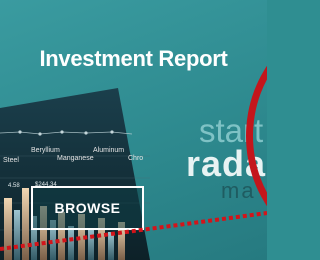  What do you see at coordinates (14, 186) in the screenshot?
I see `price-label-1: 4.58` at bounding box center [14, 186].